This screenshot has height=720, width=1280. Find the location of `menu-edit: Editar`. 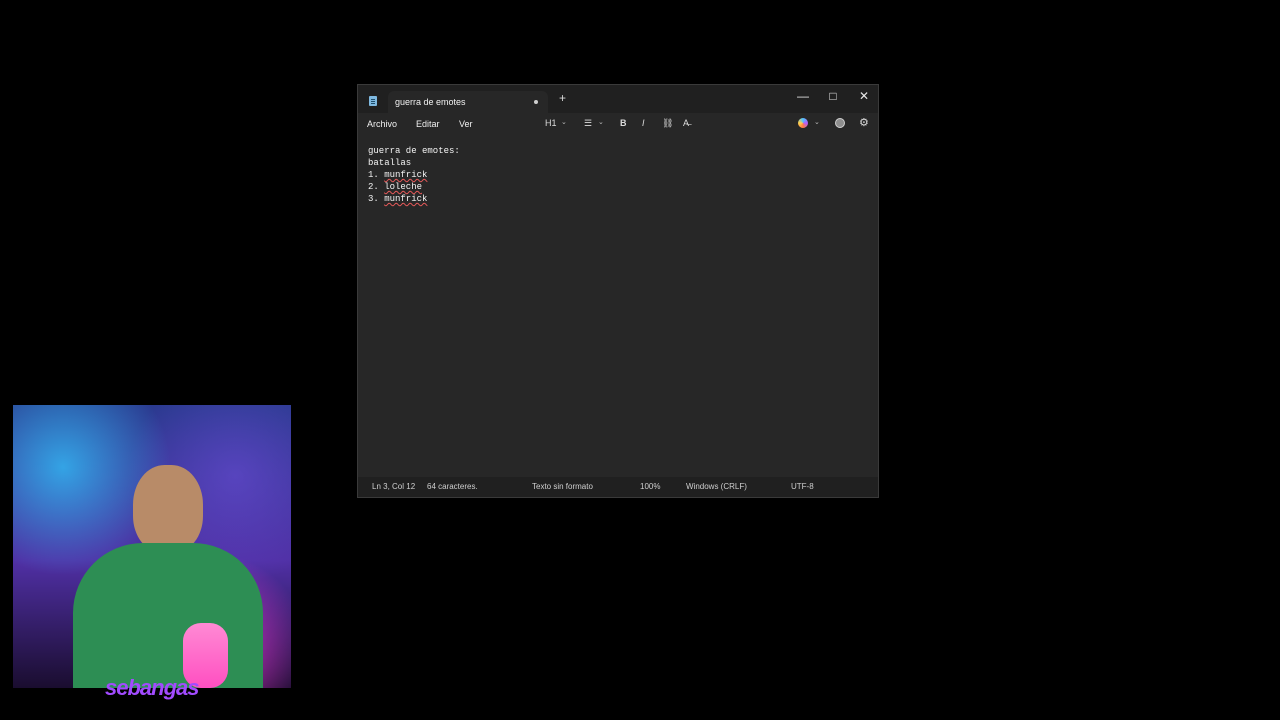

menu-edit: Editar is located at coordinates (428, 124).